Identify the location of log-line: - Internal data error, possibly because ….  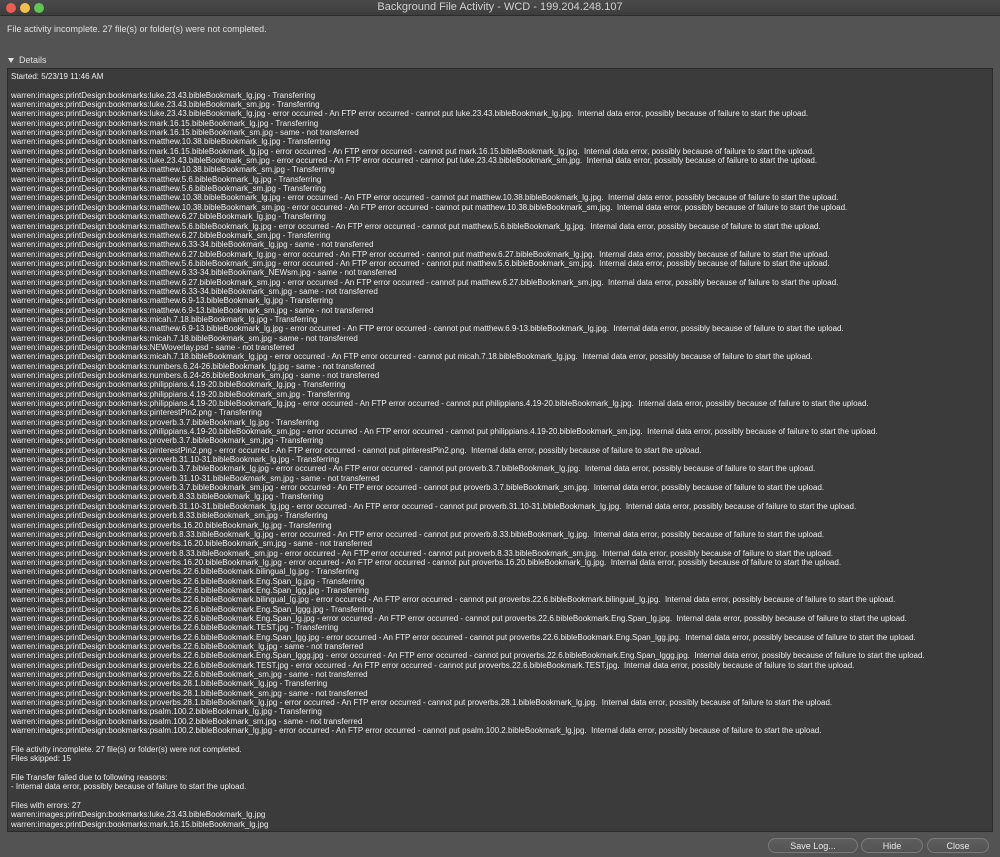
(129, 787).